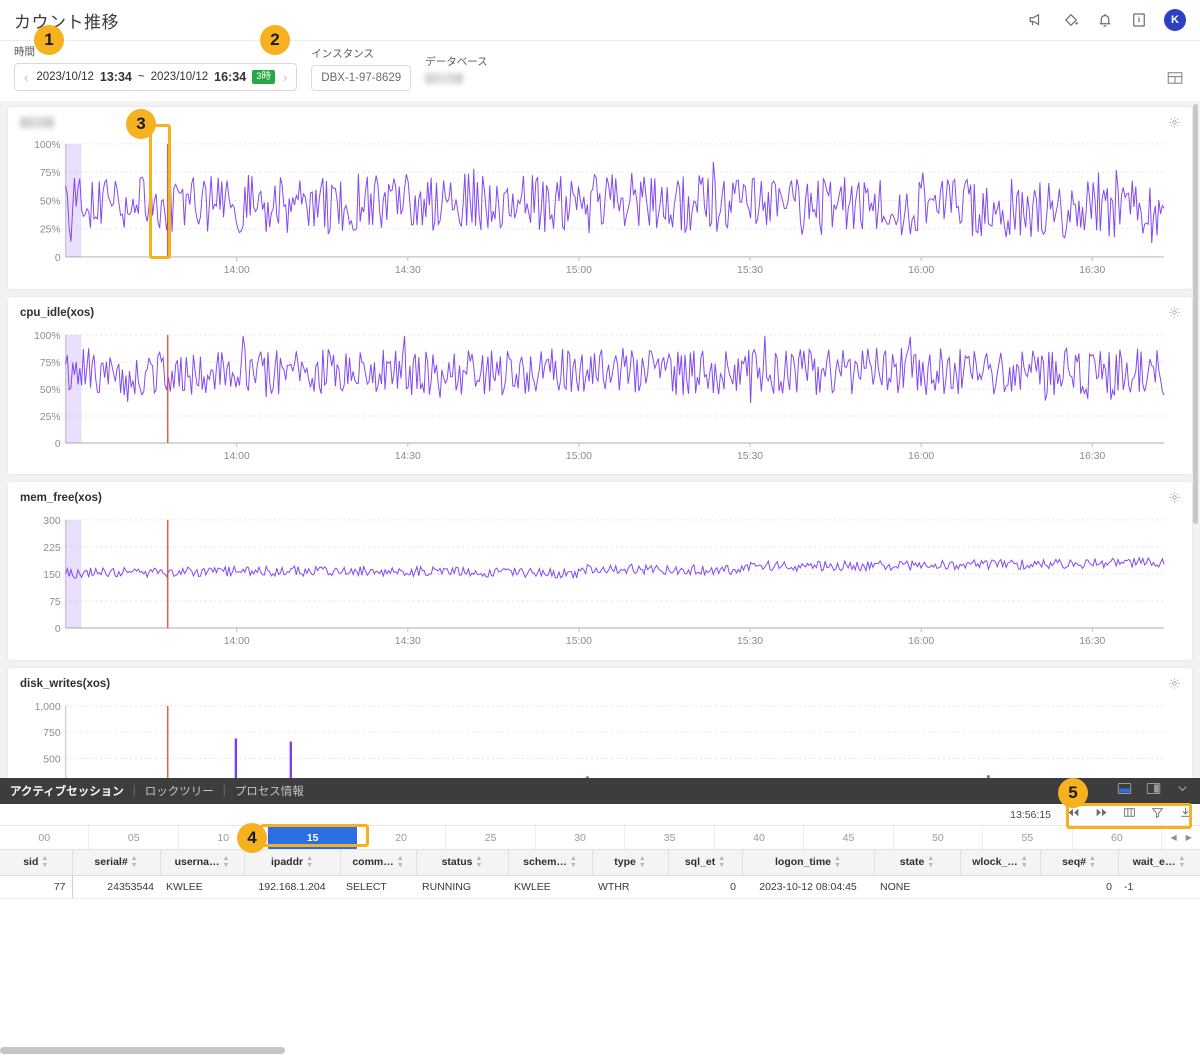  What do you see at coordinates (142, 1050) in the screenshot?
I see `horizontal-scrollbar-thumb` at bounding box center [142, 1050].